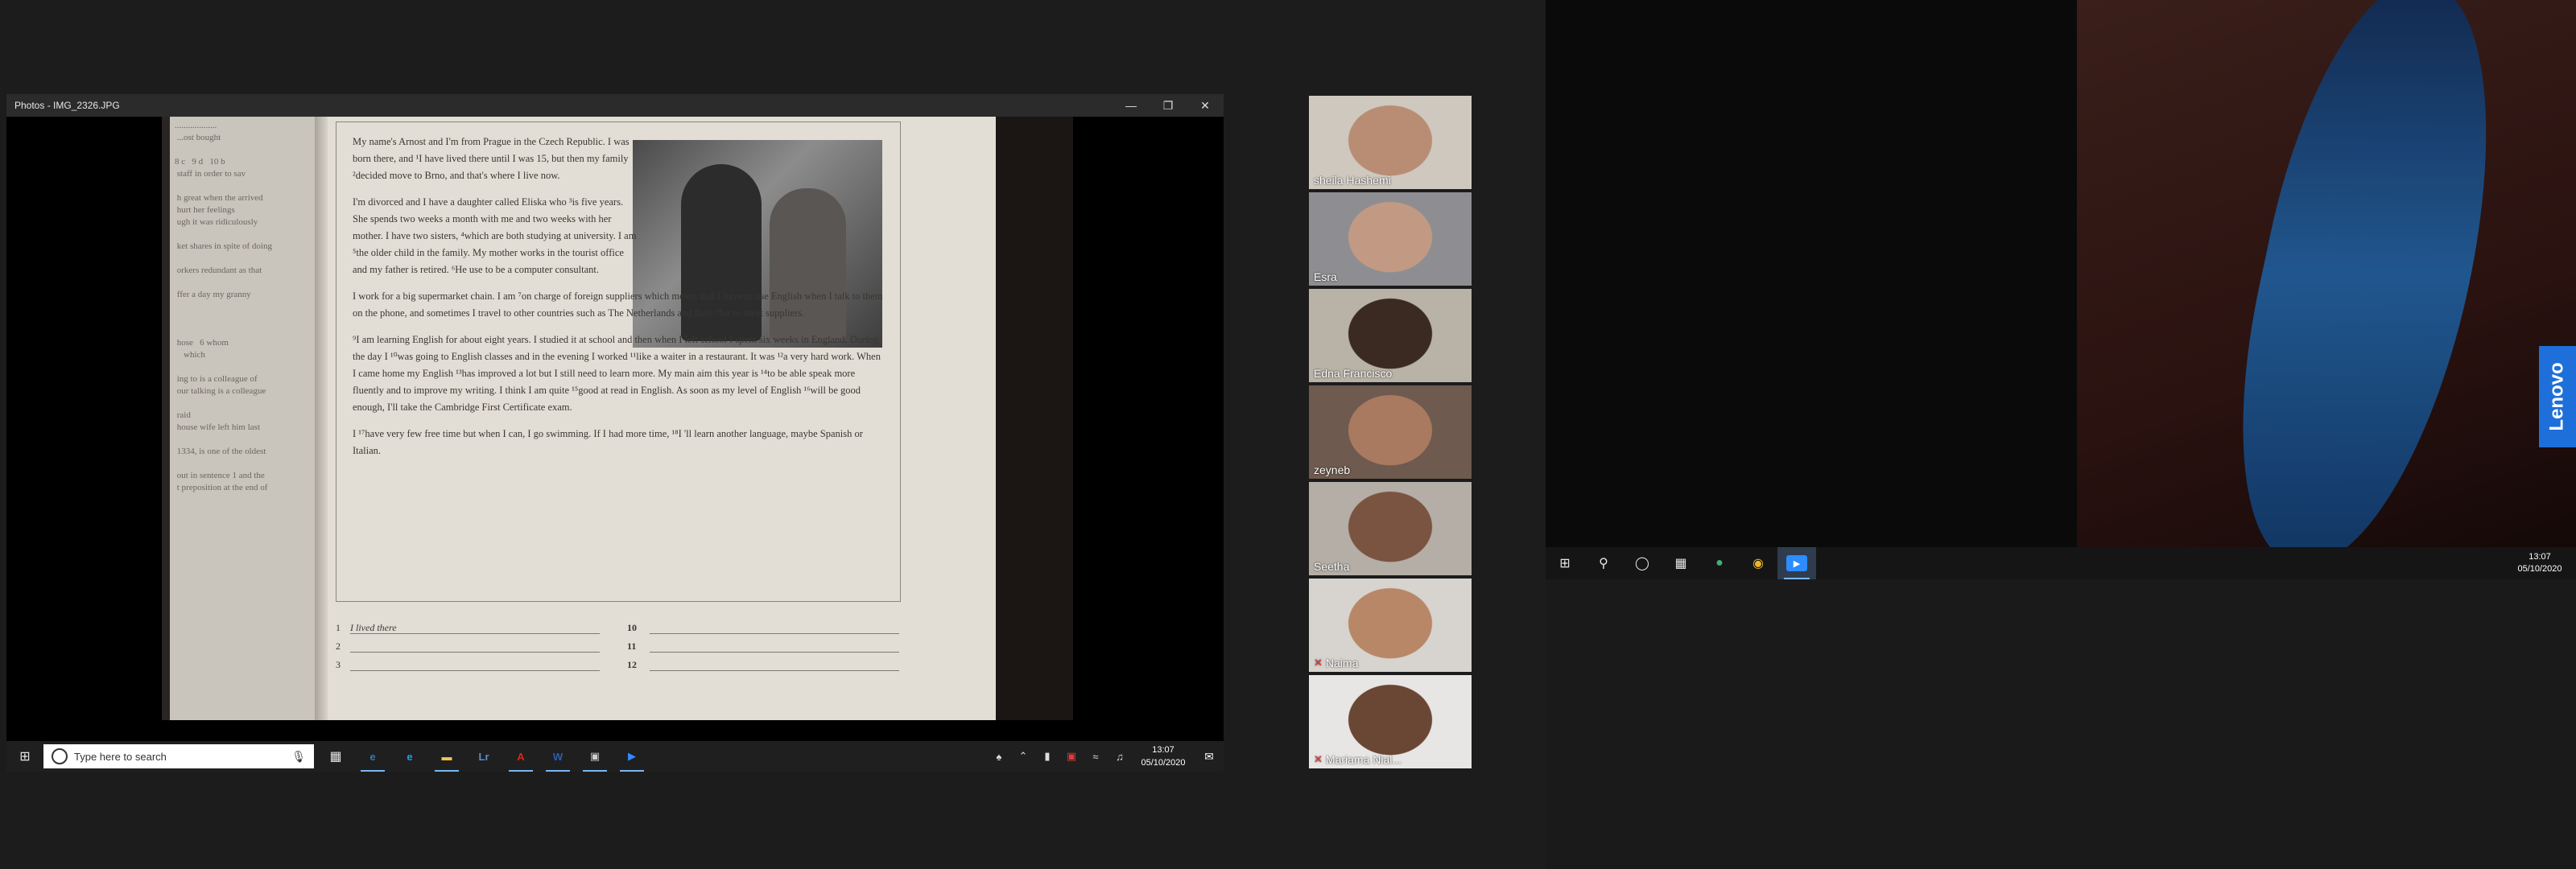 The height and width of the screenshot is (869, 2576). Describe the element at coordinates (1120, 757) in the screenshot. I see `volume-icon: ♫` at that location.